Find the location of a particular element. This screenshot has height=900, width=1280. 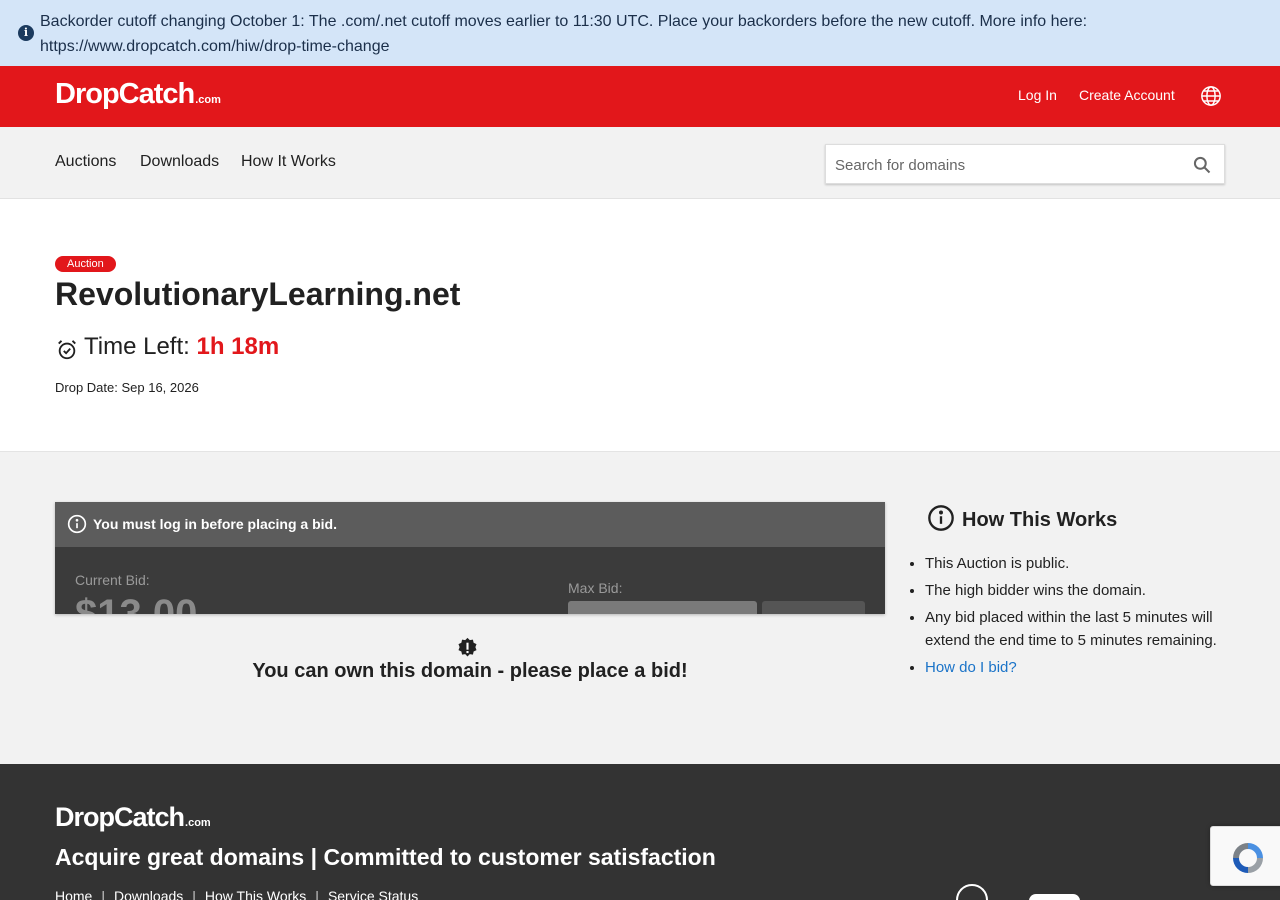

current-bid-label: Current Bid: is located at coordinates (112, 580).